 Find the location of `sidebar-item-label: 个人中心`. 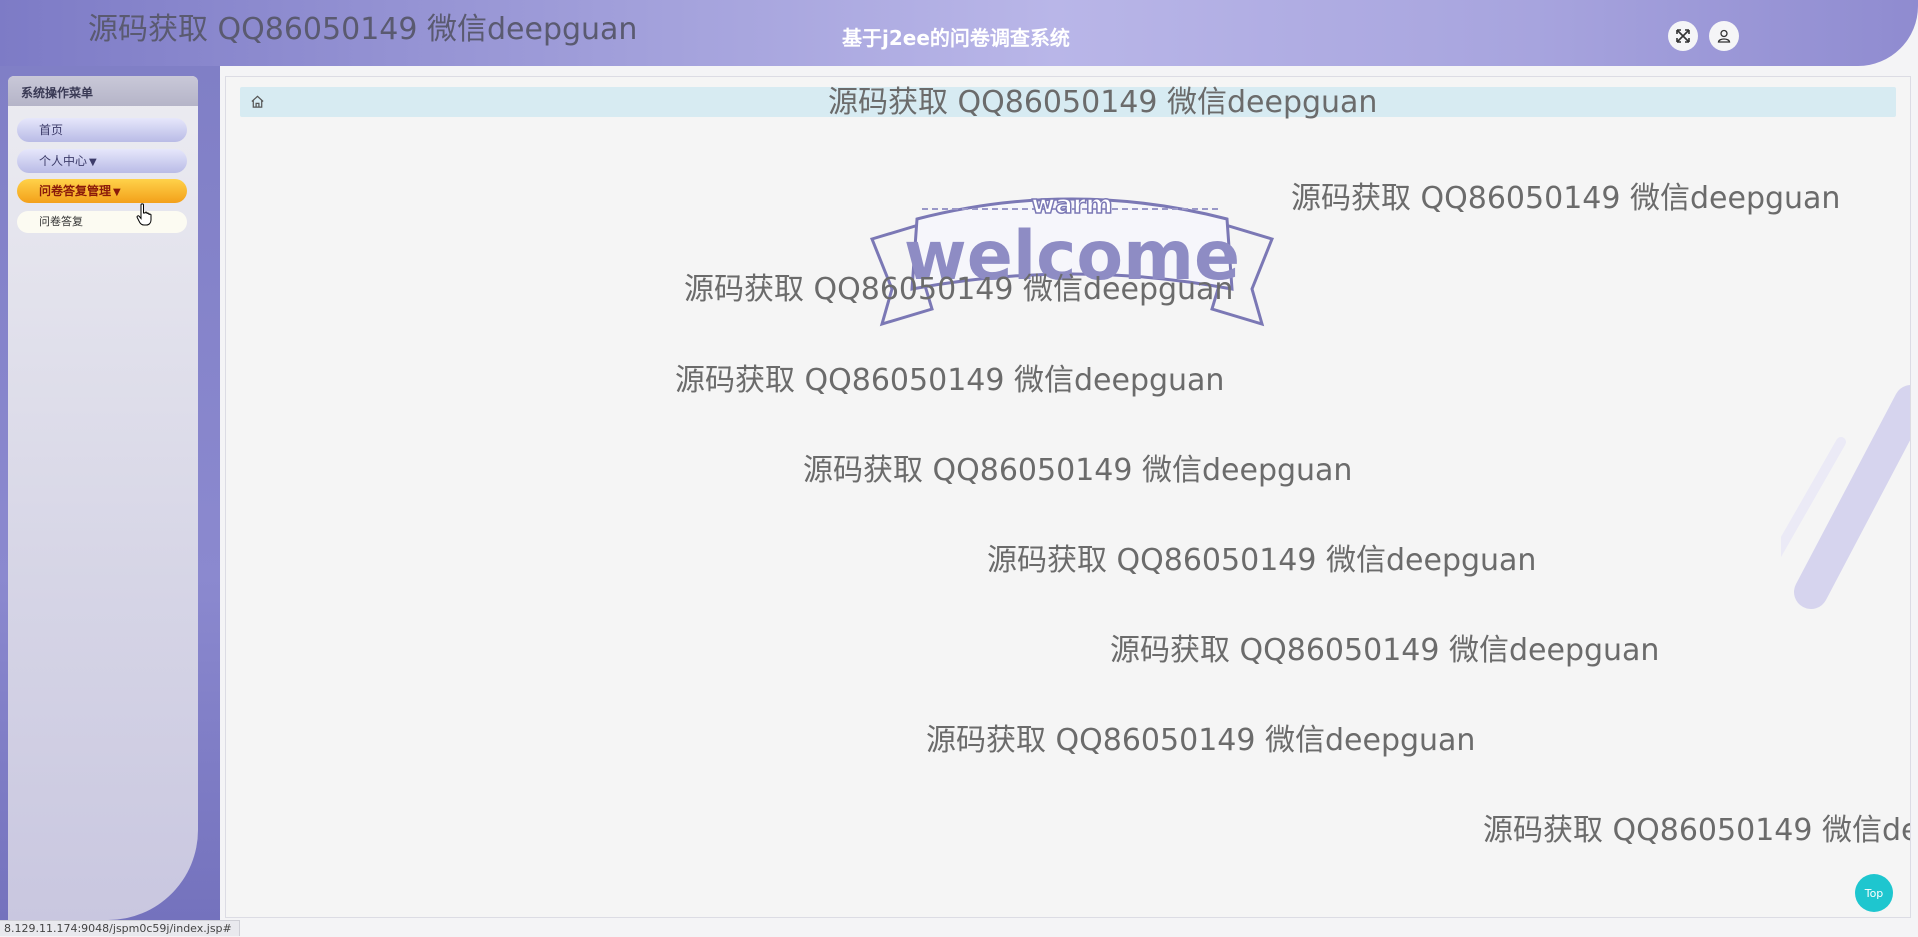

sidebar-item-label: 个人中心 is located at coordinates (63, 161).